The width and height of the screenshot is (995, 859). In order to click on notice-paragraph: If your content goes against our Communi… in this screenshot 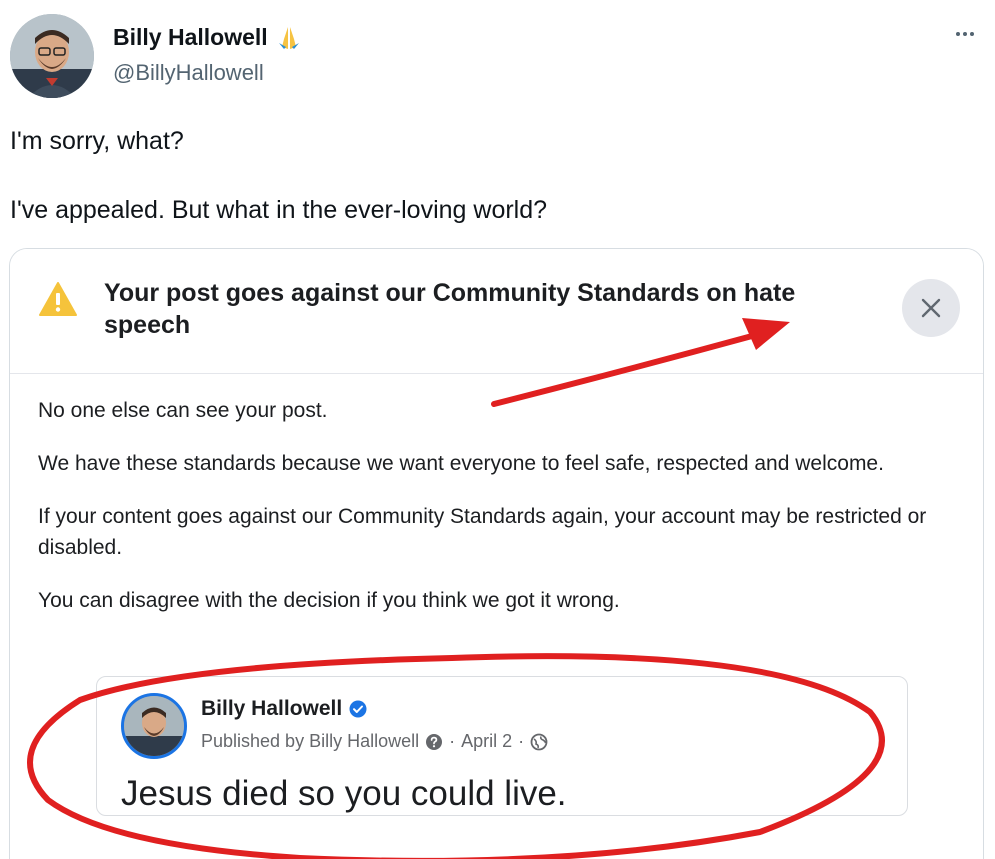, I will do `click(482, 532)`.